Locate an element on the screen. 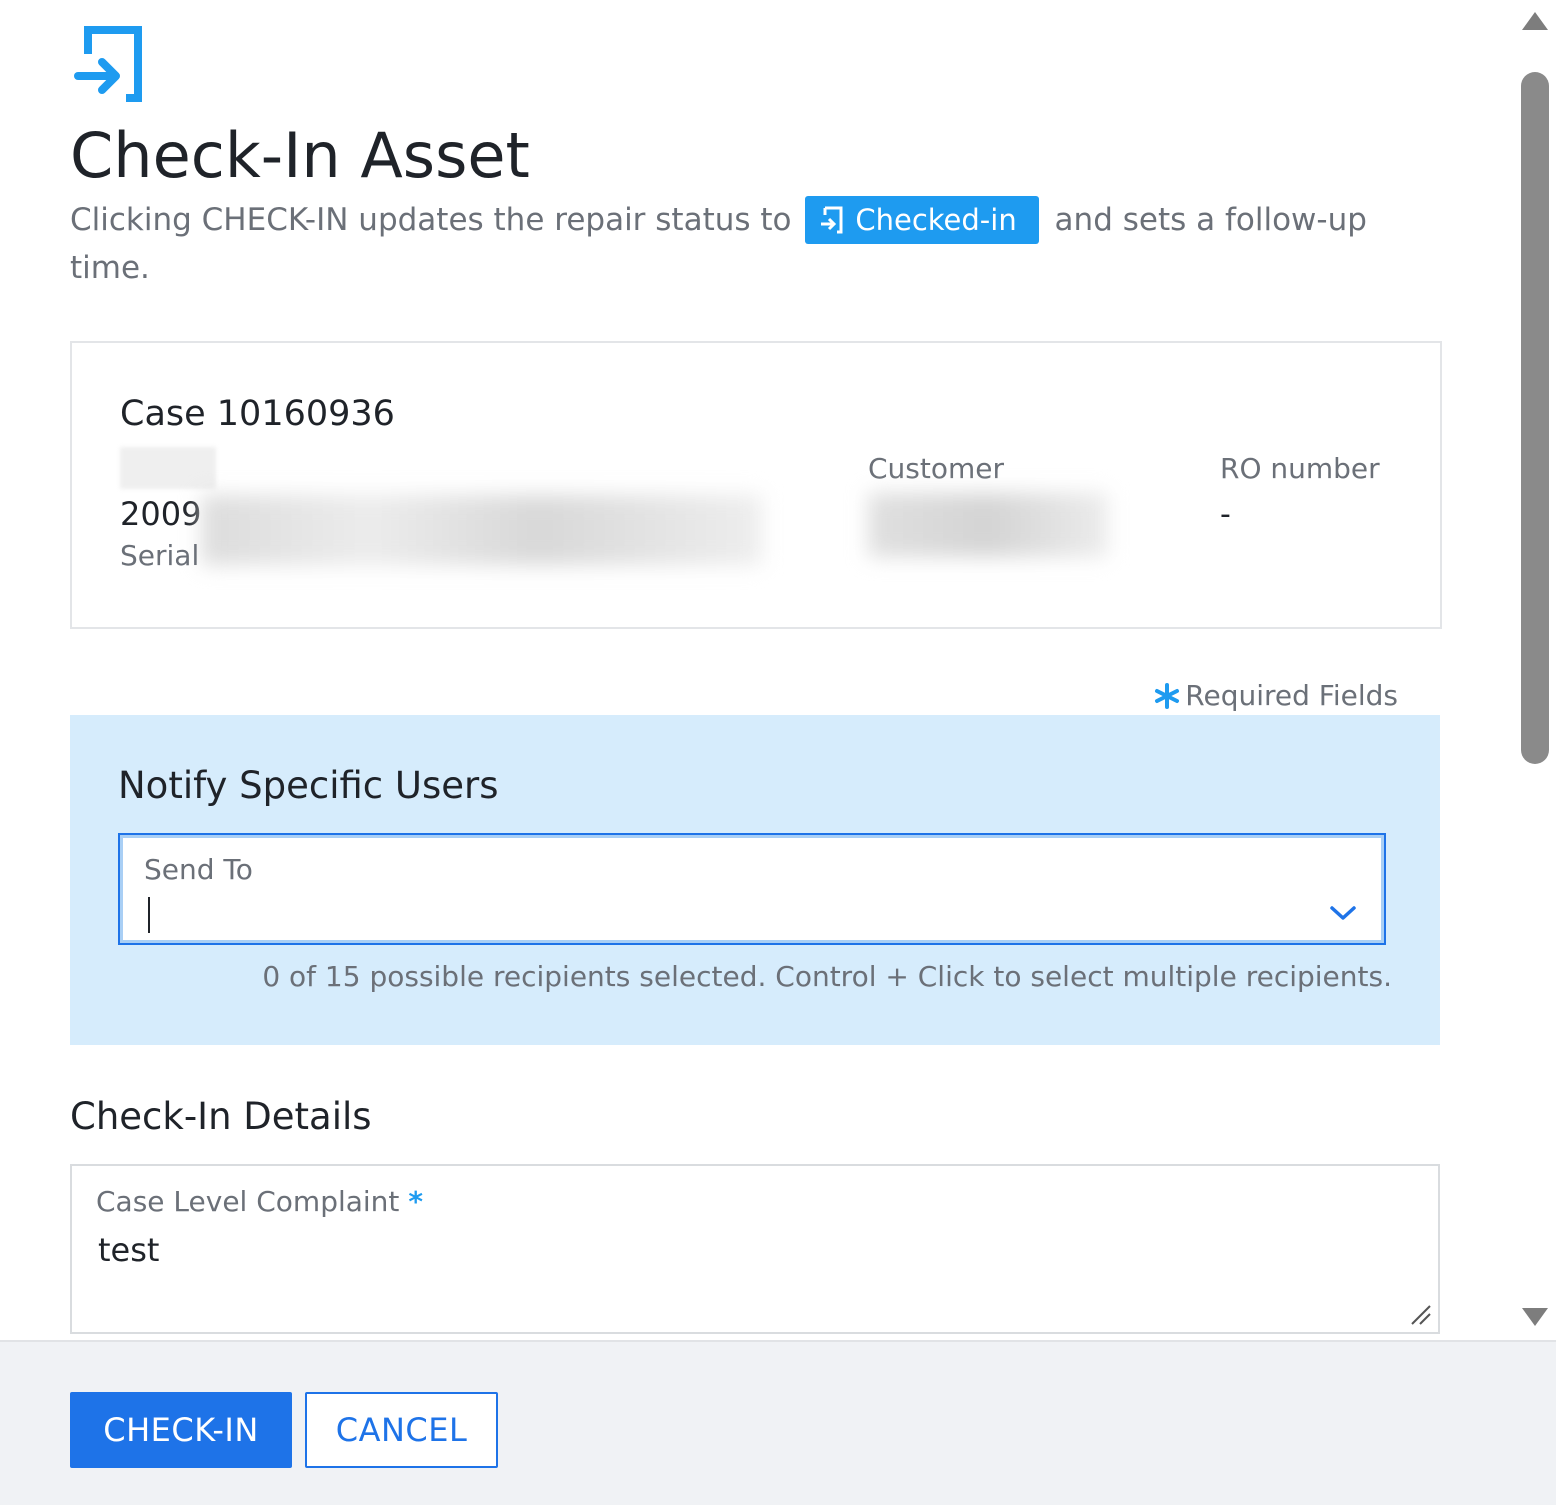 Image resolution: width=1556 pixels, height=1505 pixels. cancel-button: CANCEL is located at coordinates (401, 1430).